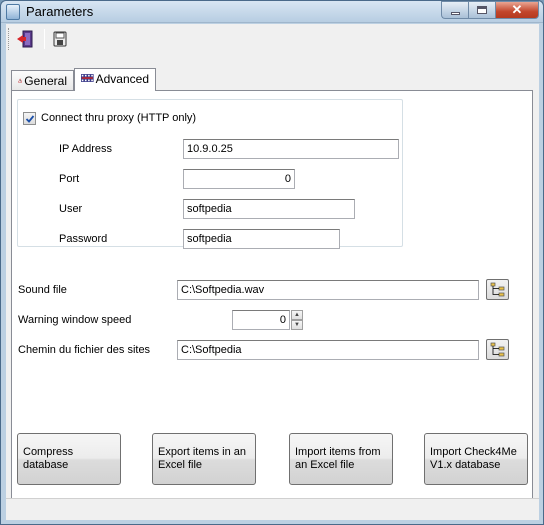 This screenshot has height=525, width=544. What do you see at coordinates (328, 290) in the screenshot?
I see `sound-file-field: C:\Softpedia.wav` at bounding box center [328, 290].